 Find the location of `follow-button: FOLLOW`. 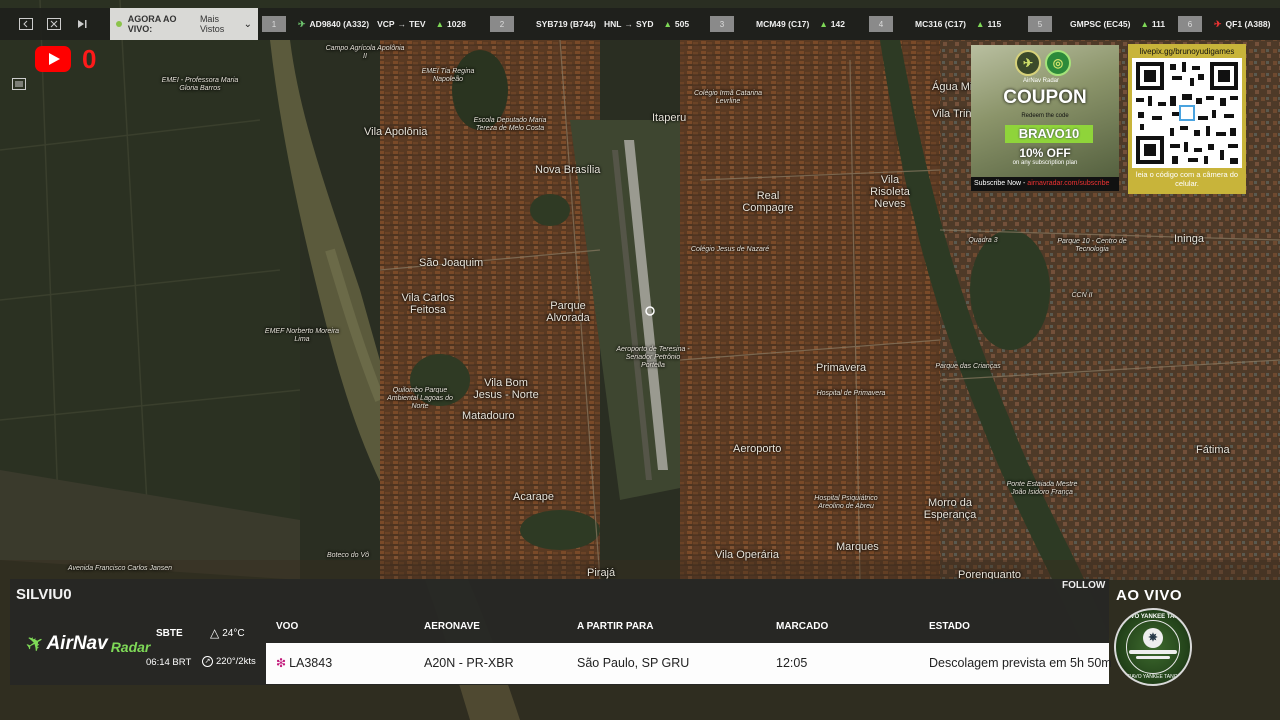

follow-button: FOLLOW is located at coordinates (1083, 585).